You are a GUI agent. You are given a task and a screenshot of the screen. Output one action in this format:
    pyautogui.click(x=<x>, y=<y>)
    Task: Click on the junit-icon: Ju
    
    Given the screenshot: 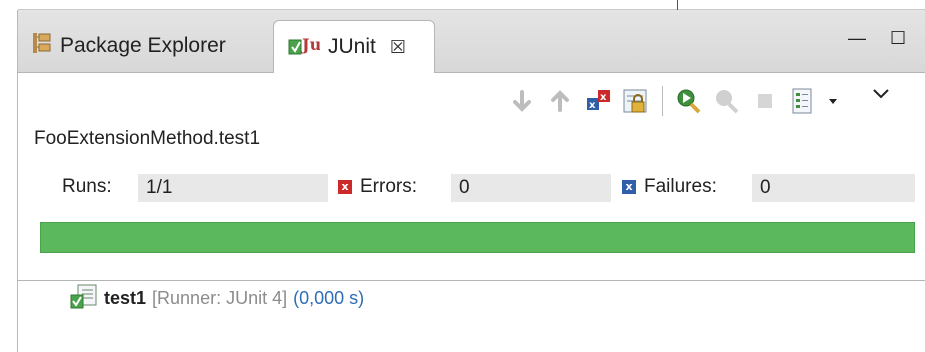 What is the action you would take?
    pyautogui.click(x=305, y=47)
    